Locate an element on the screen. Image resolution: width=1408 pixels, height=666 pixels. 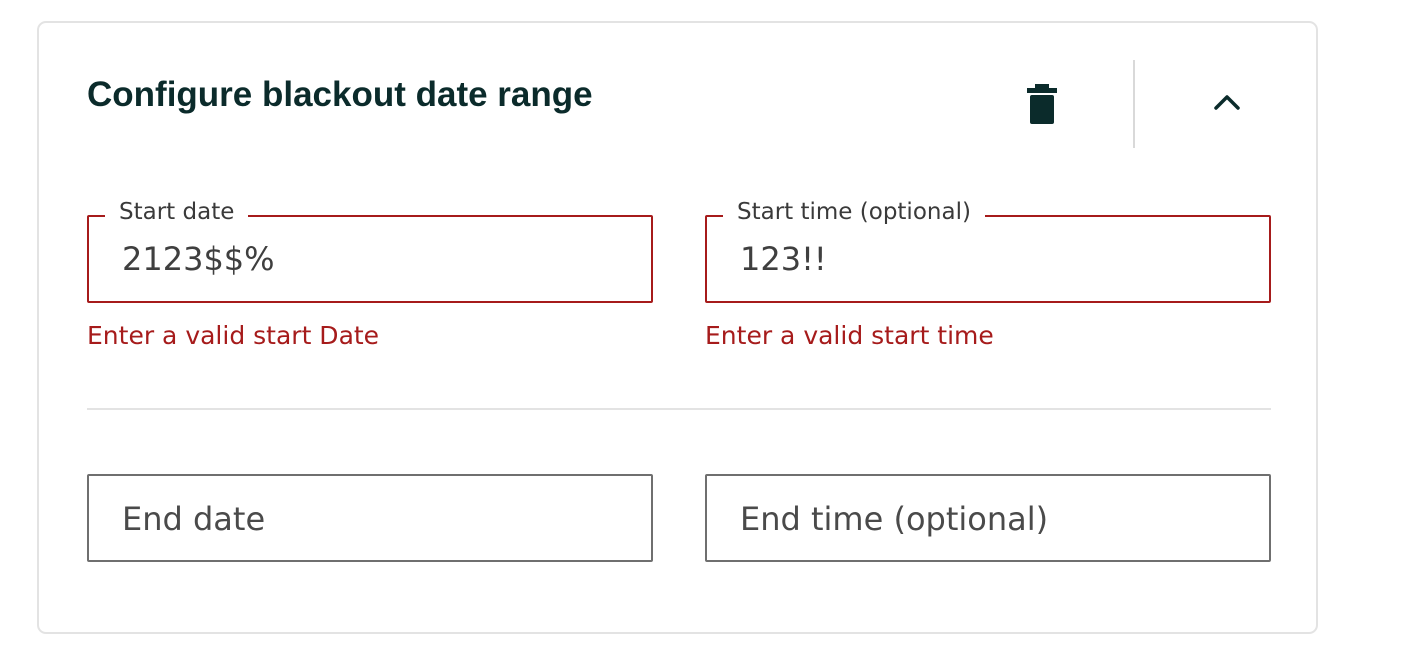
end-date-placeholder: End date is located at coordinates (193, 519).